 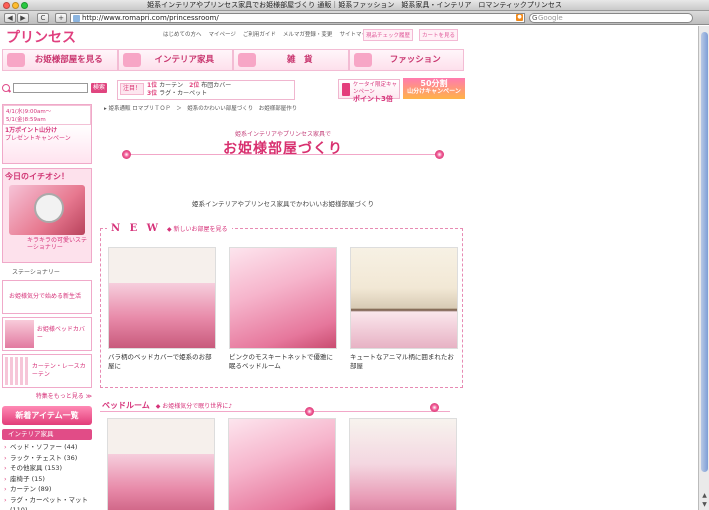 I want to click on bedroom-section: ベッドルーム ◆ お姫様気分で眠り世界に♪, so click(x=283, y=455).